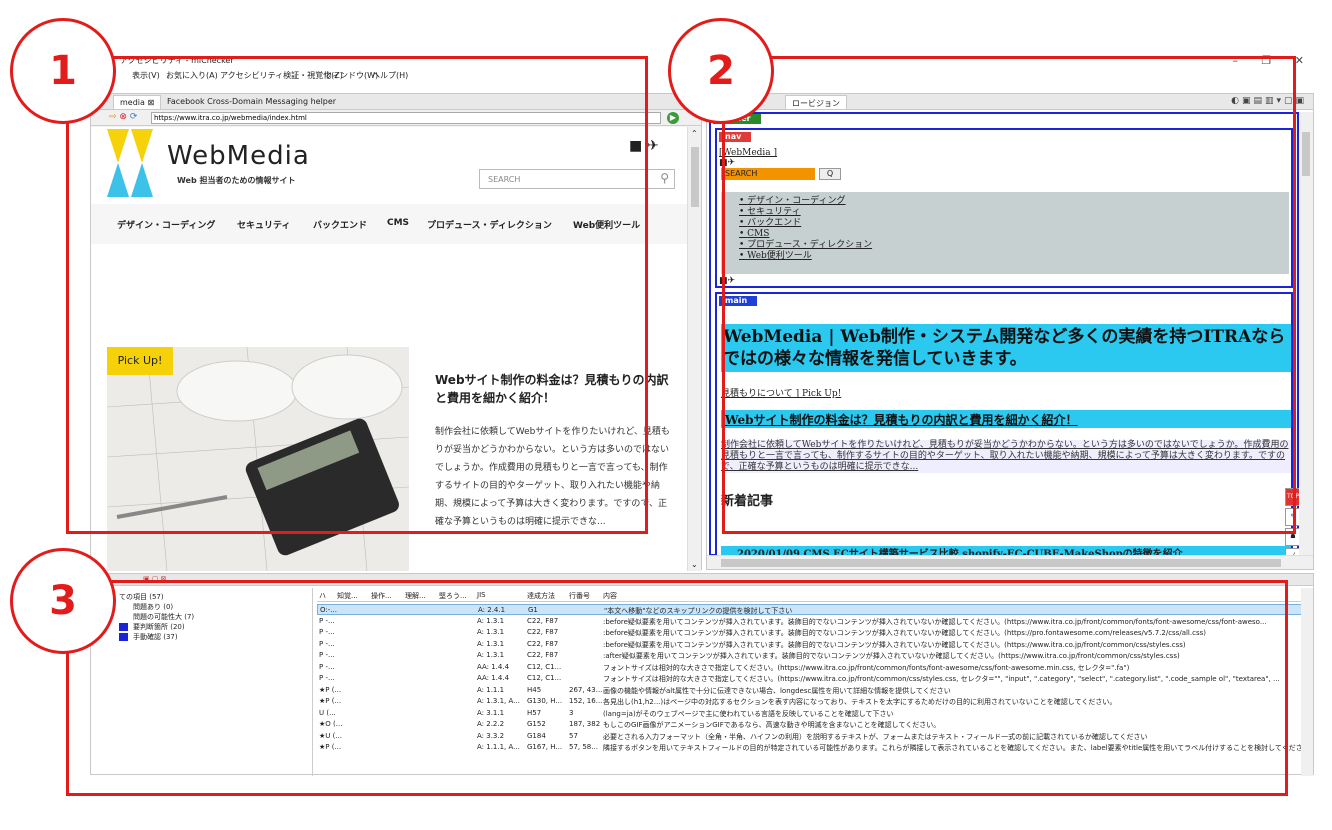 The width and height of the screenshot is (1332, 830). What do you see at coordinates (1306, 334) in the screenshot?
I see `lowvision-scrollbar` at bounding box center [1306, 334].